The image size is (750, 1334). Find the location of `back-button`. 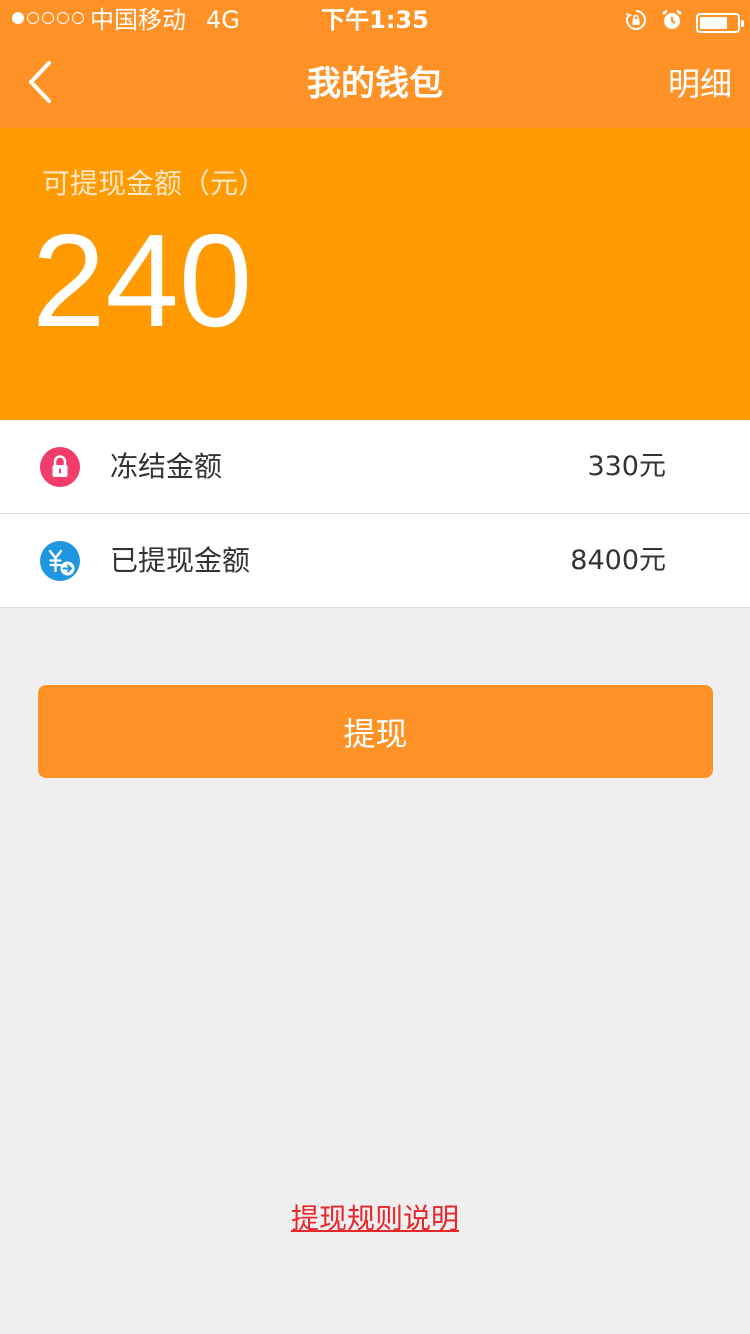

back-button is located at coordinates (40, 84).